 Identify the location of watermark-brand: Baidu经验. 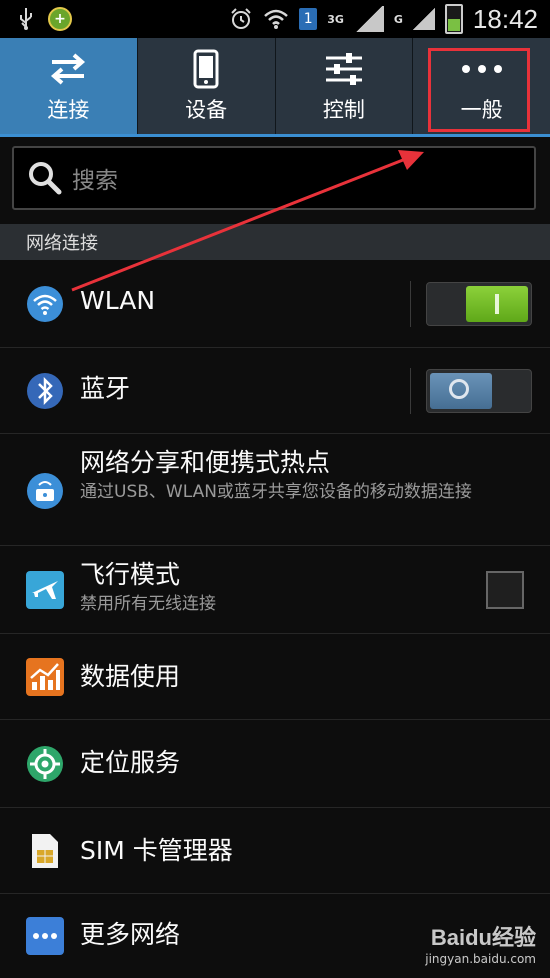
(483, 937).